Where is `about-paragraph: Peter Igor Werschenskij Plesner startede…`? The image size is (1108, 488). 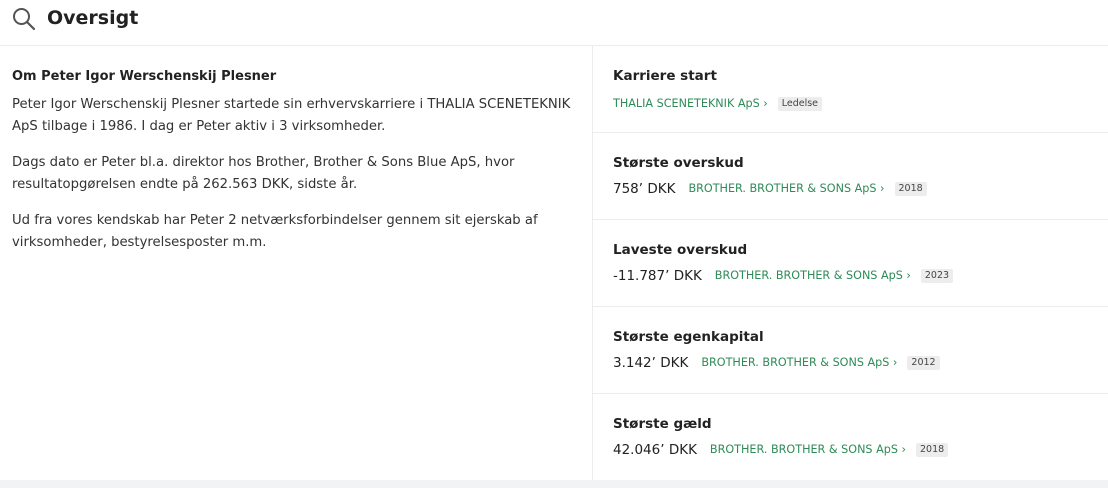 about-paragraph: Peter Igor Werschenskij Plesner startede… is located at coordinates (291, 115).